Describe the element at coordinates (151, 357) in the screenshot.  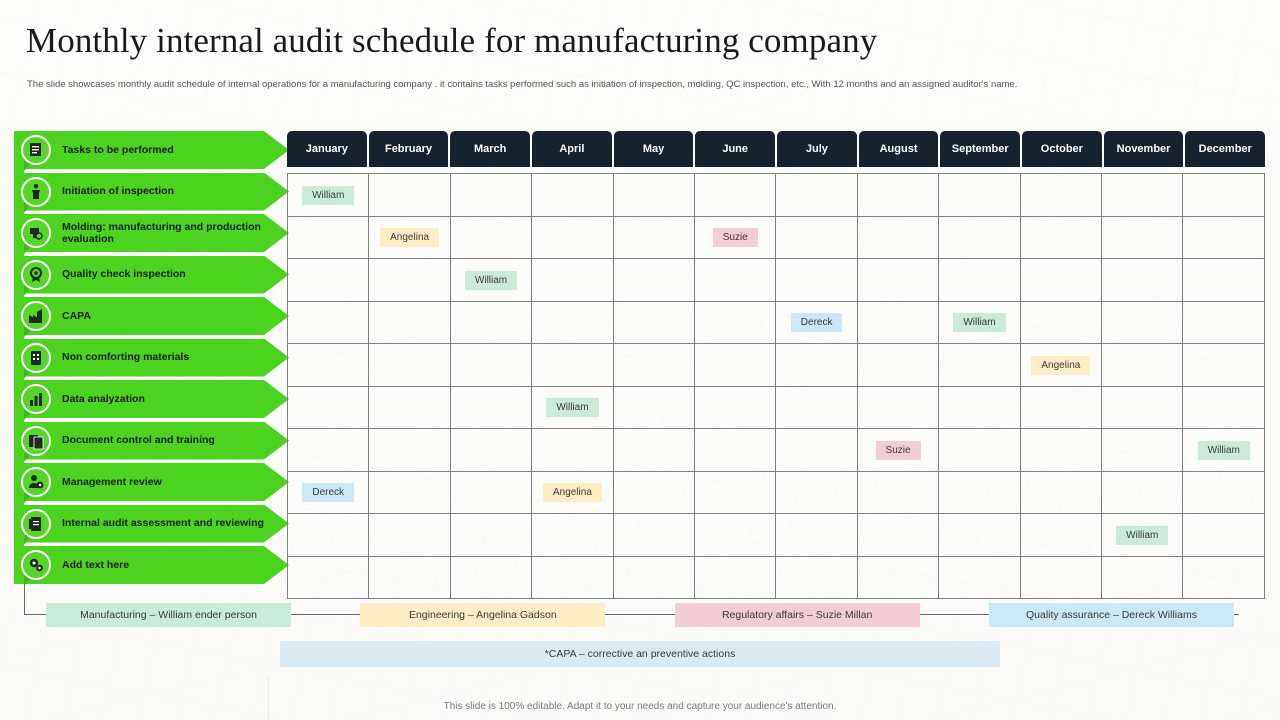
I see `task-row-5: Non comforting materials` at that location.